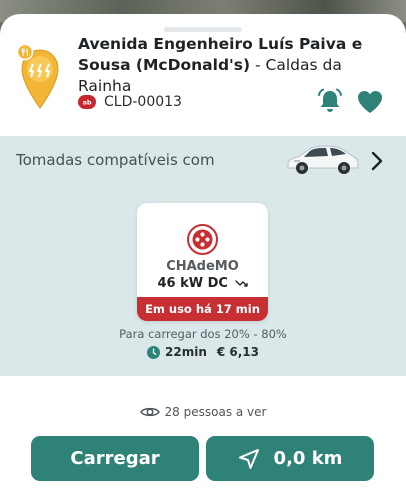 The image size is (406, 498). I want to click on sheet-drag-handle, so click(203, 29).